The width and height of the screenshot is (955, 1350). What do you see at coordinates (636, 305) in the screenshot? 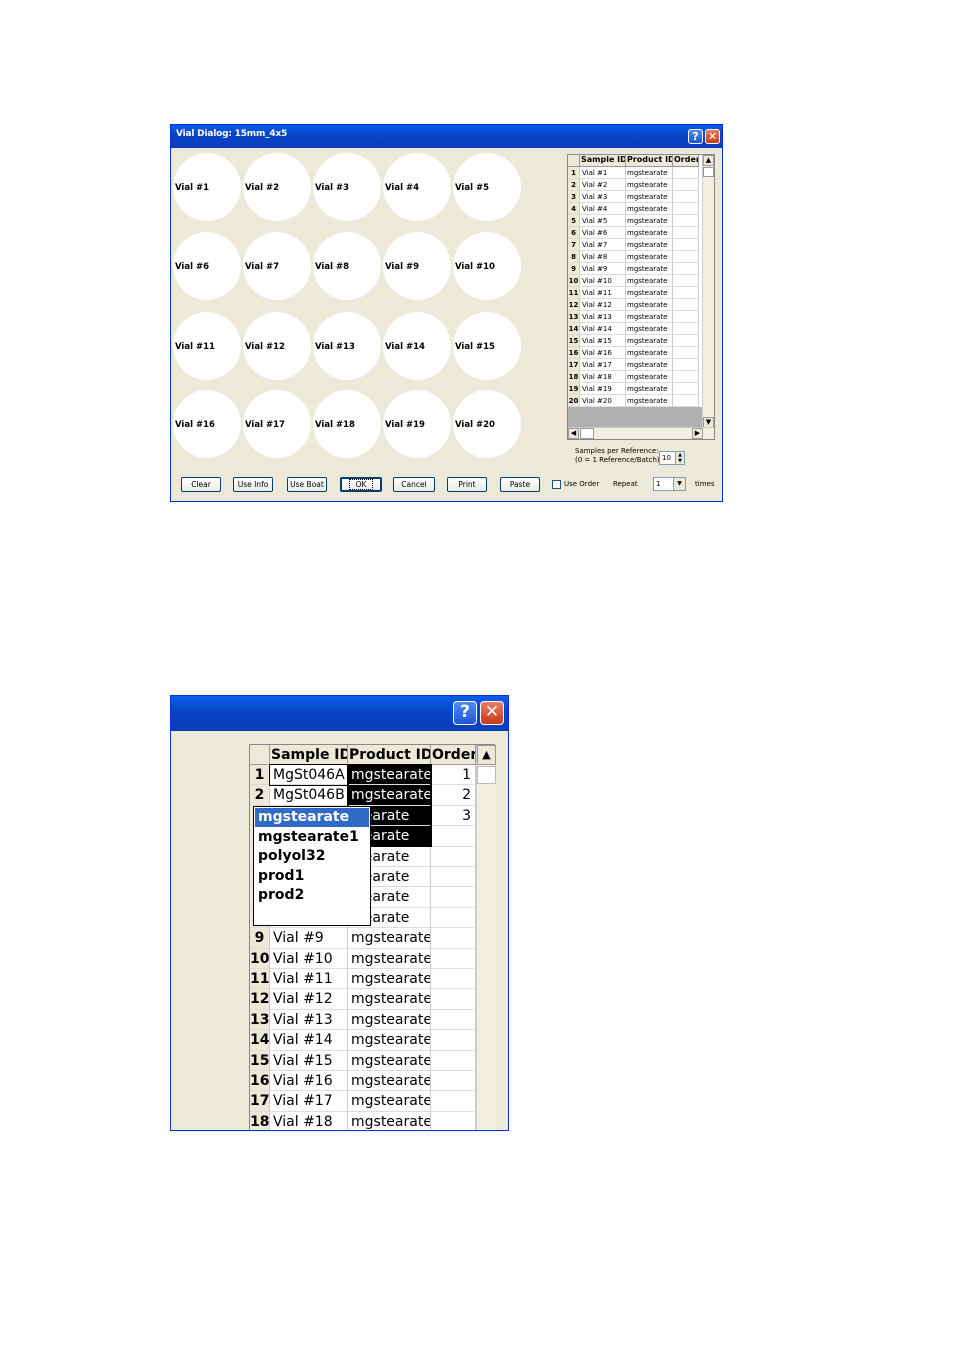
I see `table-row: 12 Vial #12 mgstearate` at bounding box center [636, 305].